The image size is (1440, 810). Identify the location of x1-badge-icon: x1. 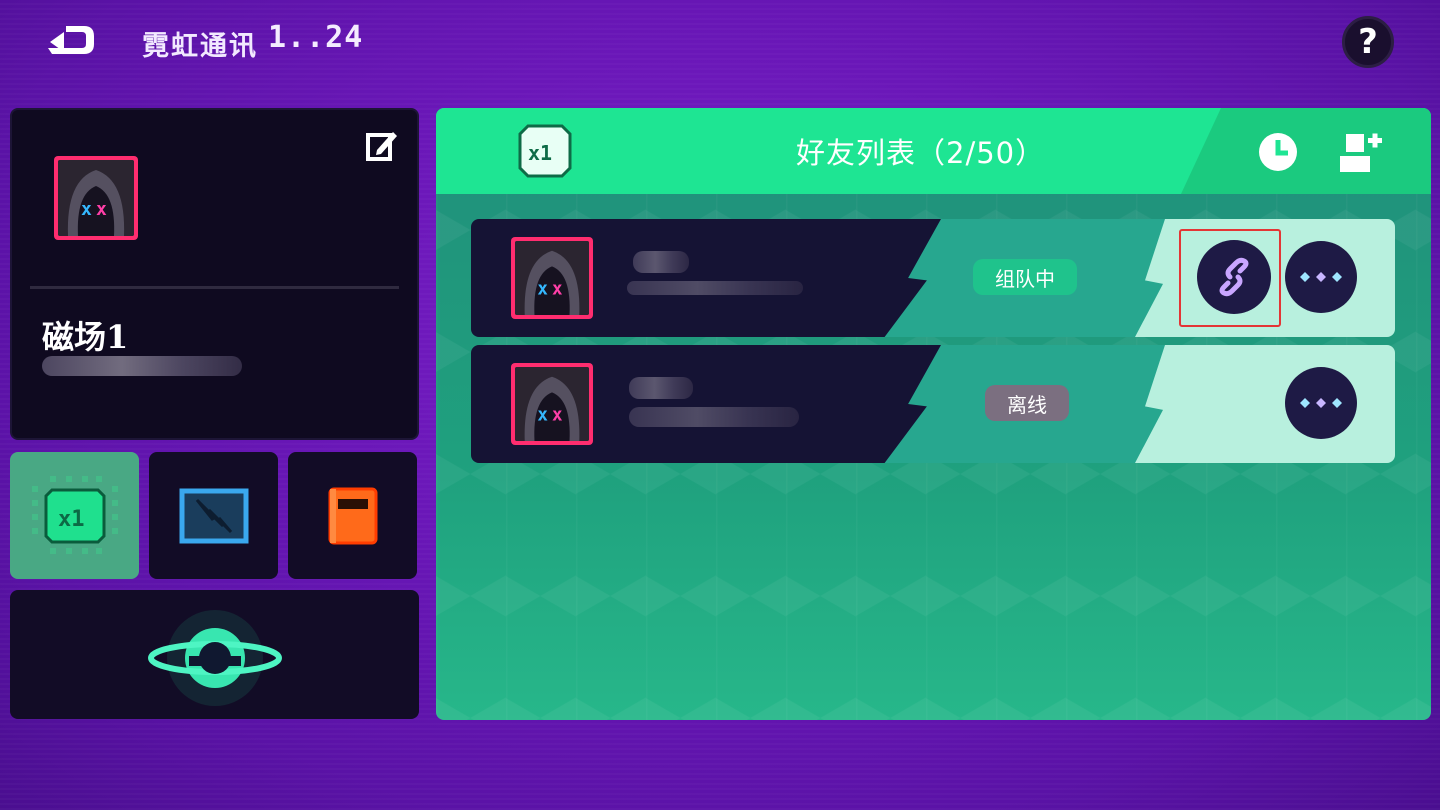
(544, 151).